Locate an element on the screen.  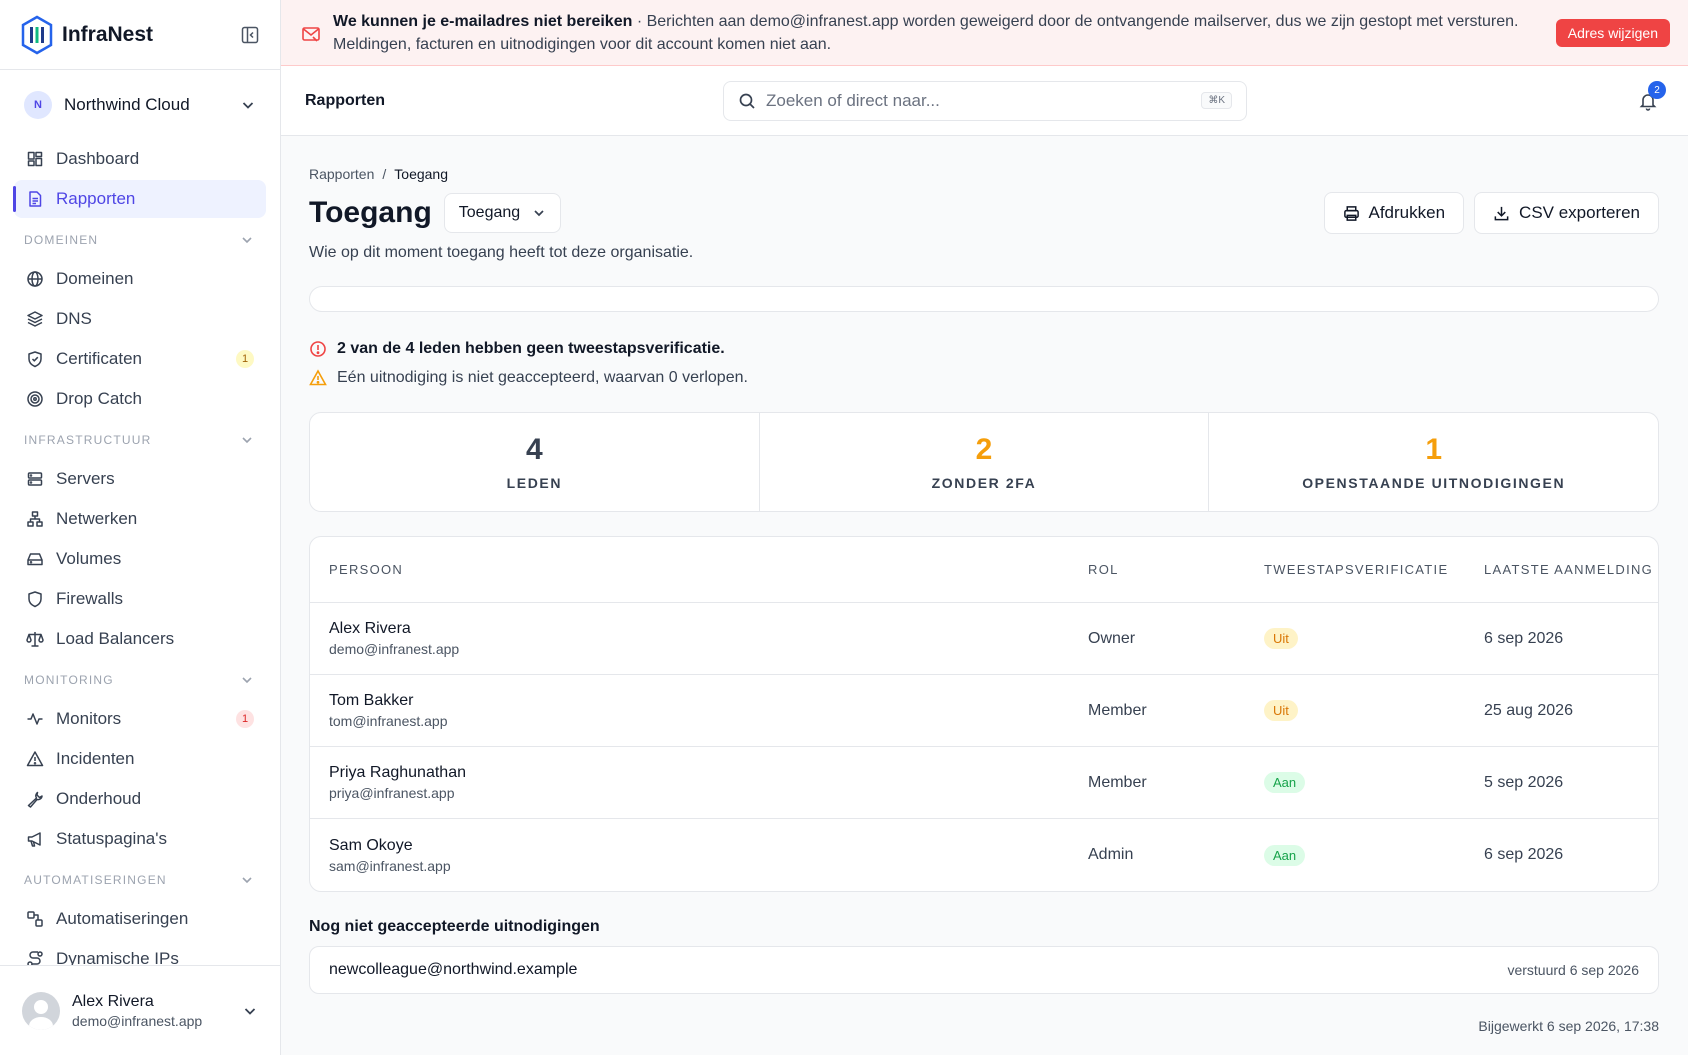
target-icon is located at coordinates (35, 399).